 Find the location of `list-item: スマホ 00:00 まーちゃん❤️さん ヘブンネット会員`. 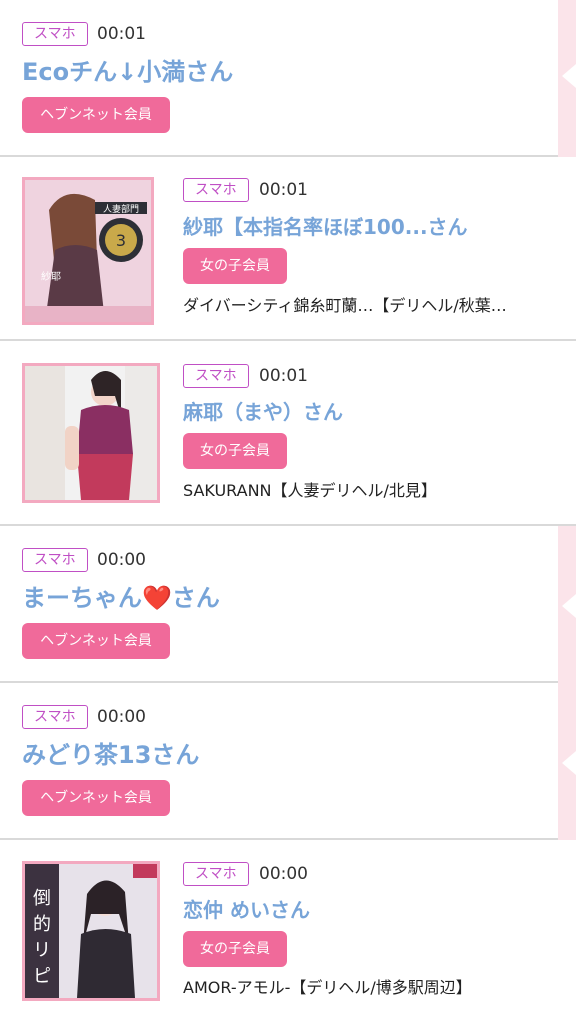

list-item: スマホ 00:00 まーちゃん❤️さん ヘブンネット会員 is located at coordinates (279, 604).